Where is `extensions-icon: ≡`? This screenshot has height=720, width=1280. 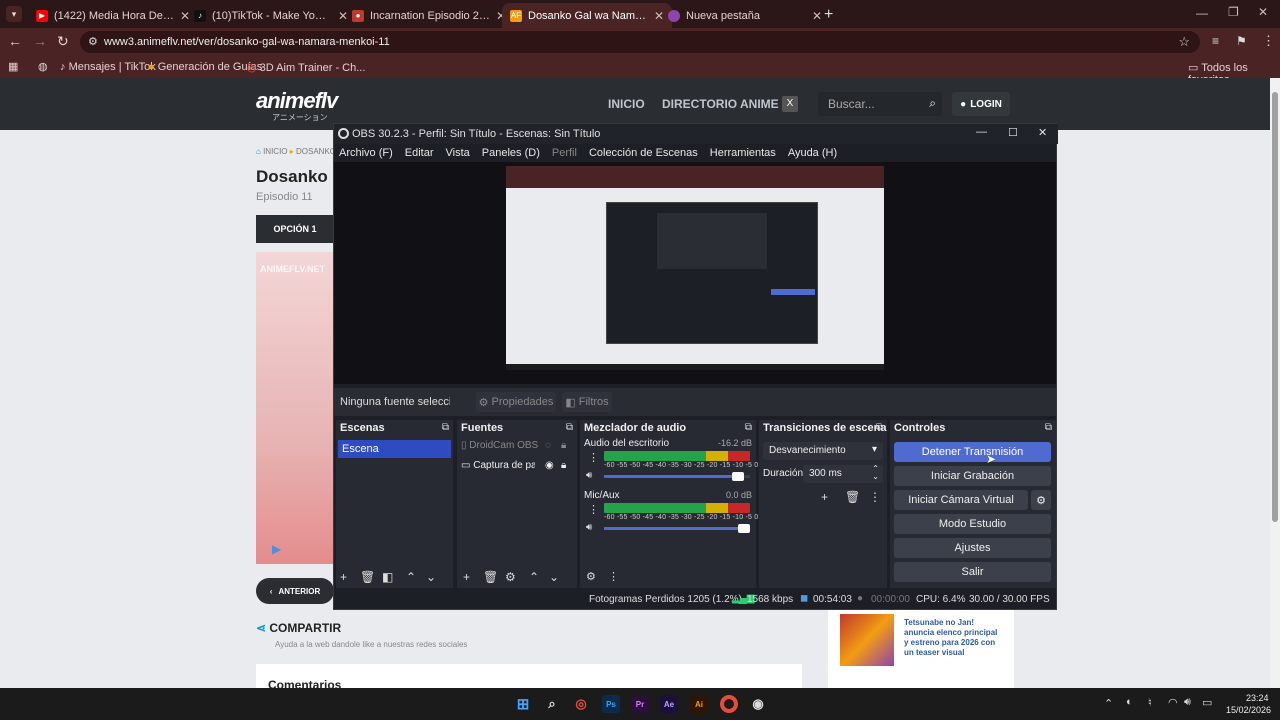 extensions-icon: ≡ is located at coordinates (1215, 41).